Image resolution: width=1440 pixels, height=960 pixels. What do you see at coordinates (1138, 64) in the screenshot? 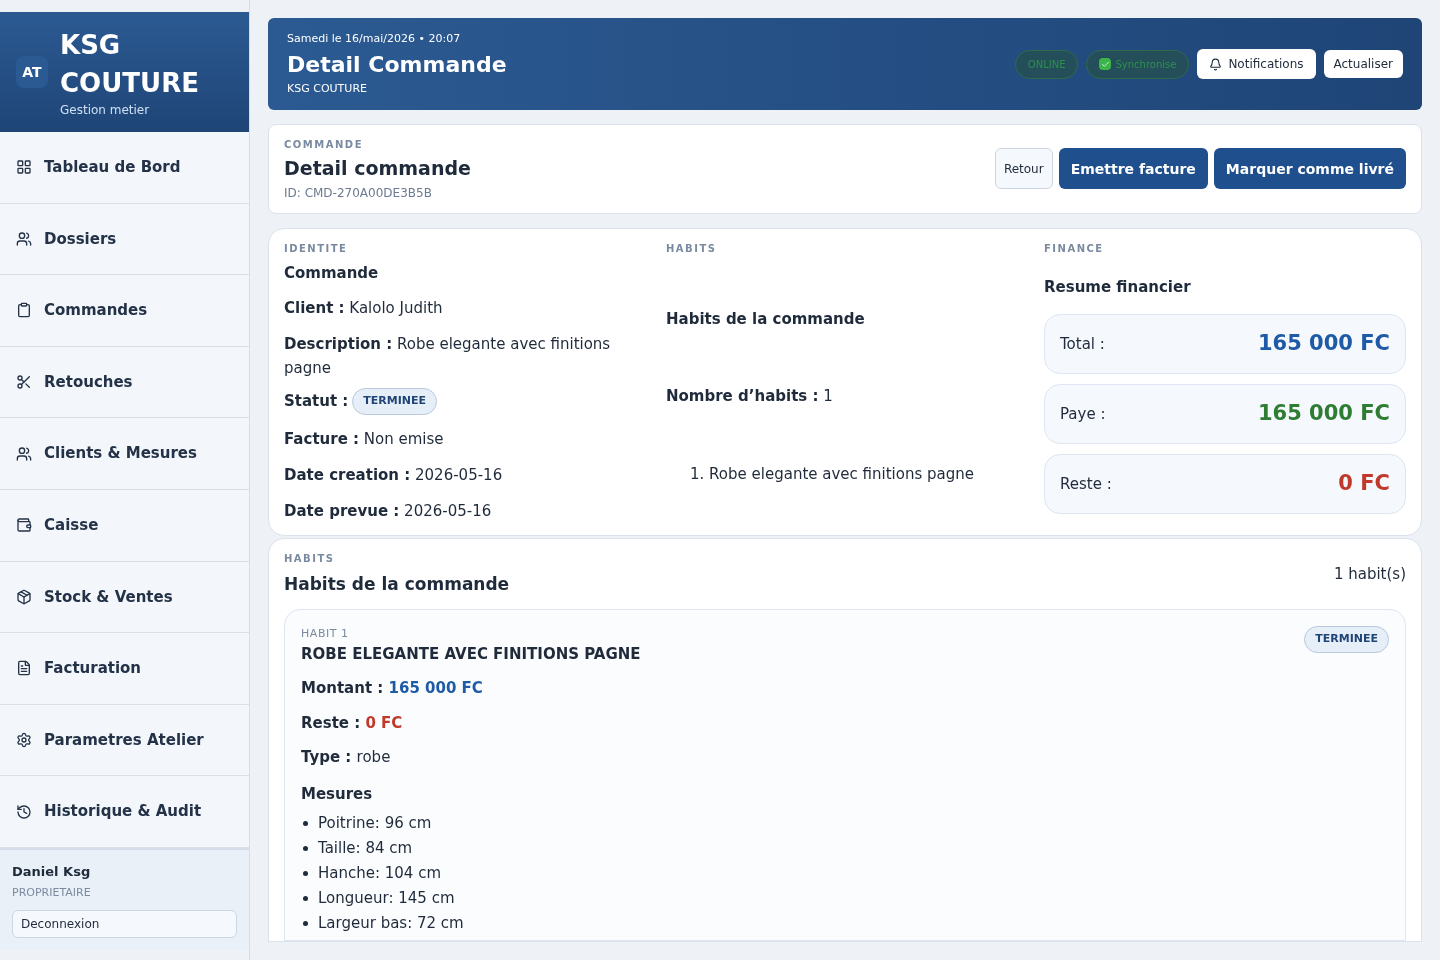
I see `sync-badge: Synchronise` at bounding box center [1138, 64].